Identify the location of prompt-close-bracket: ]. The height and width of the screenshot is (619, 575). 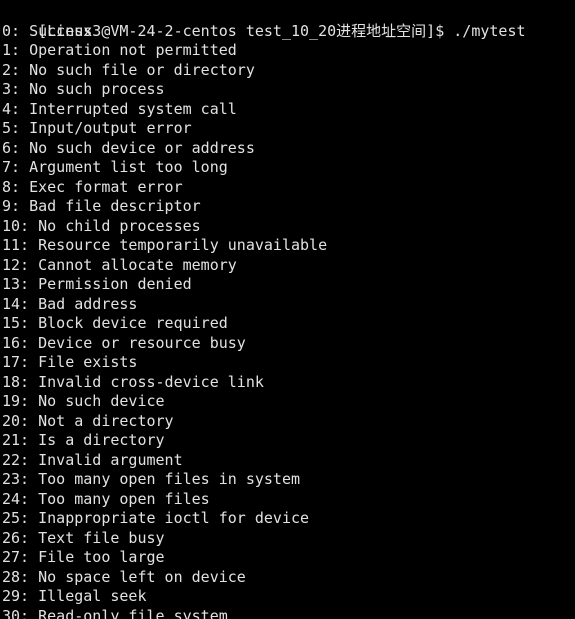
(431, 30).